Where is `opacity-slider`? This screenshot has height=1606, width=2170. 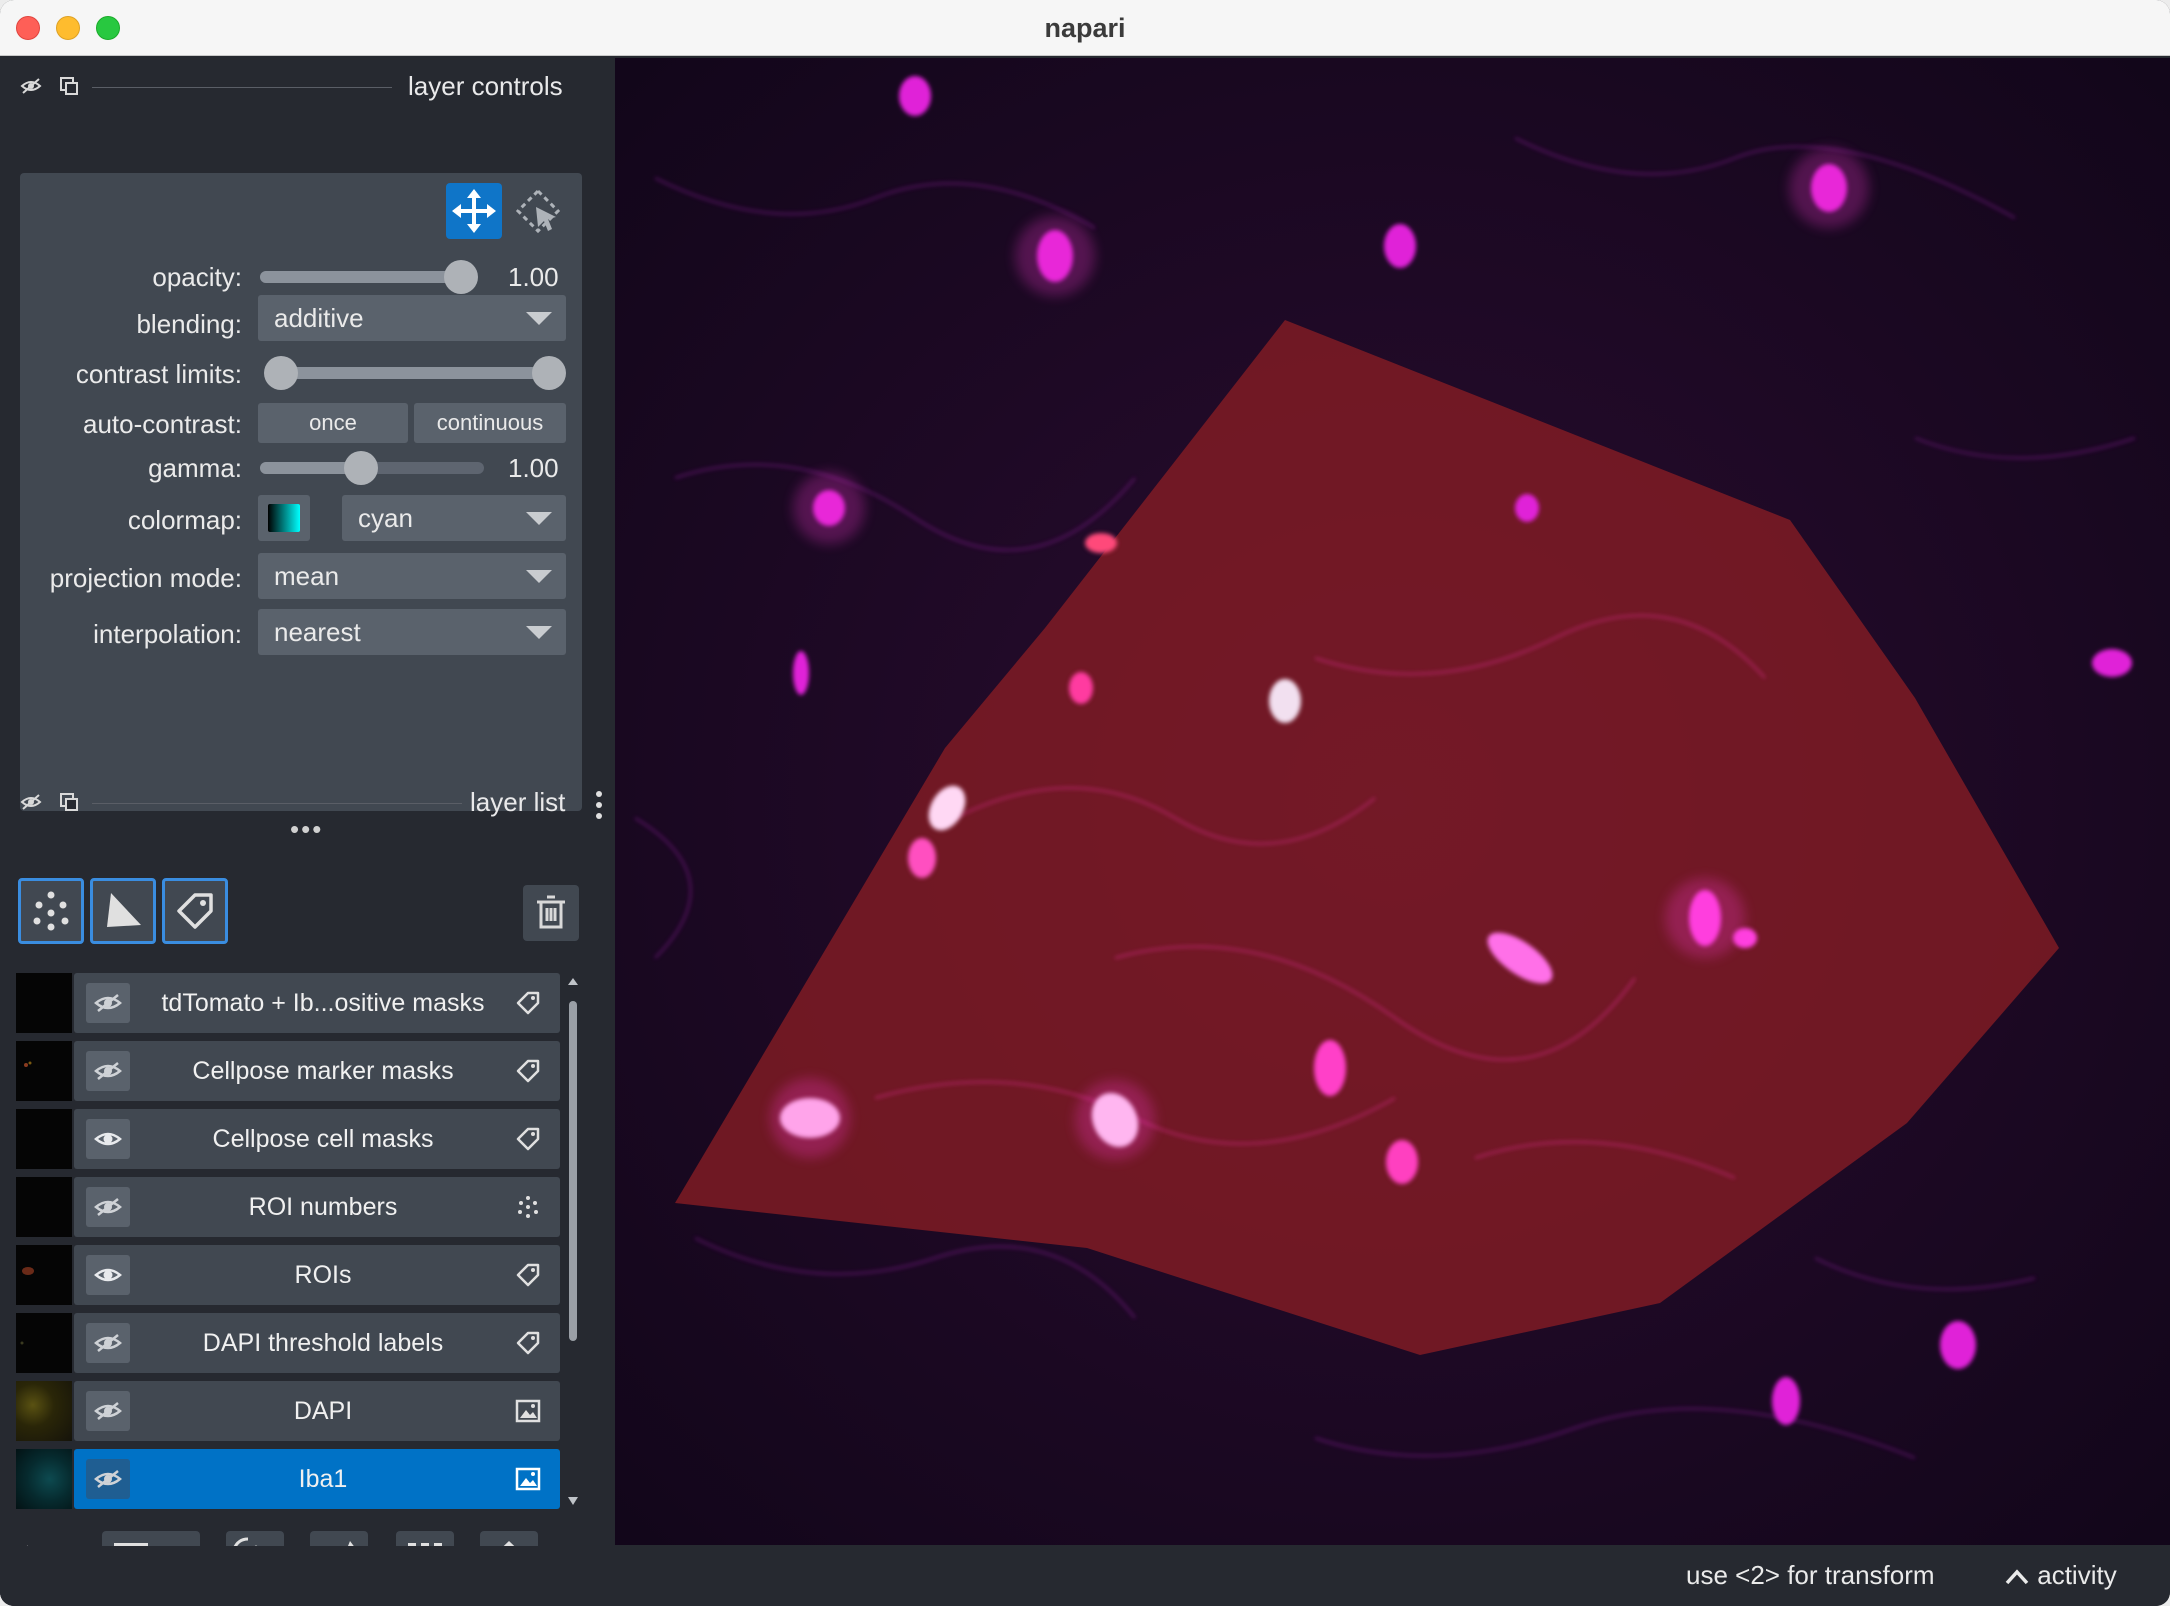
opacity-slider is located at coordinates (369, 277).